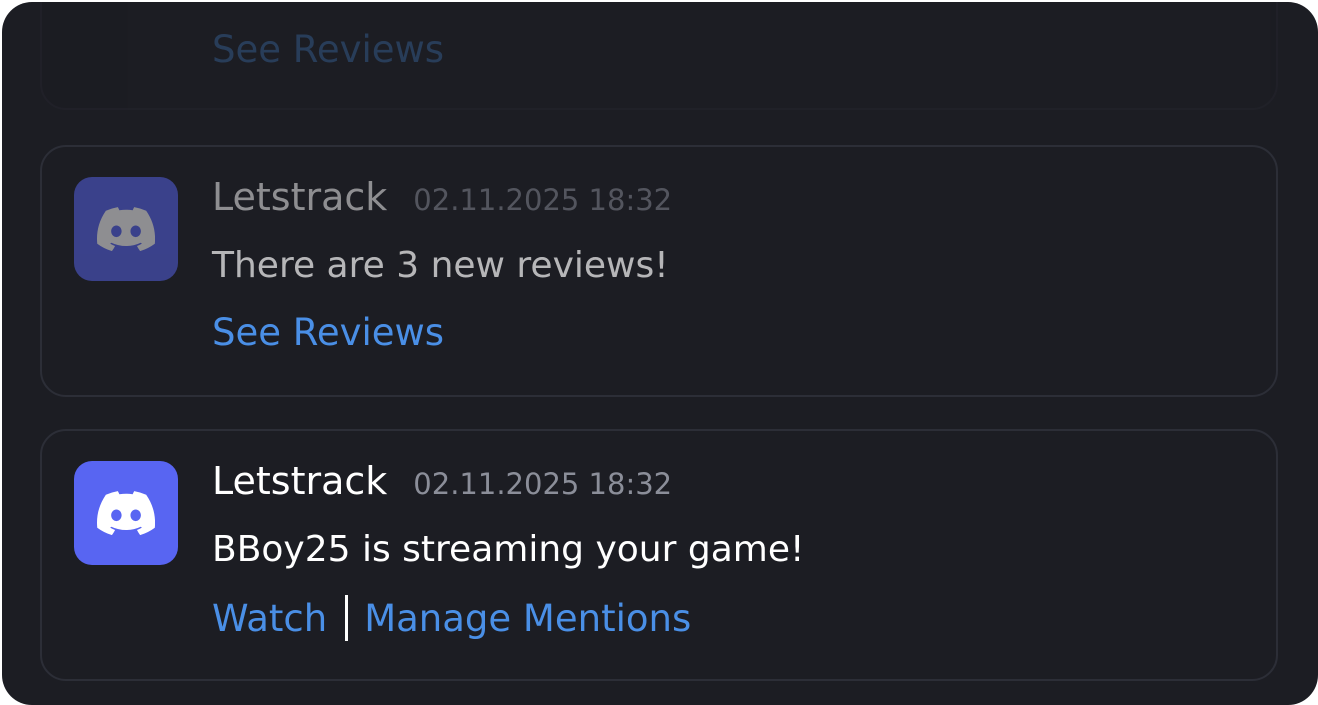  I want to click on notification-message: BBoy25 is streaming your game!, so click(508, 549).